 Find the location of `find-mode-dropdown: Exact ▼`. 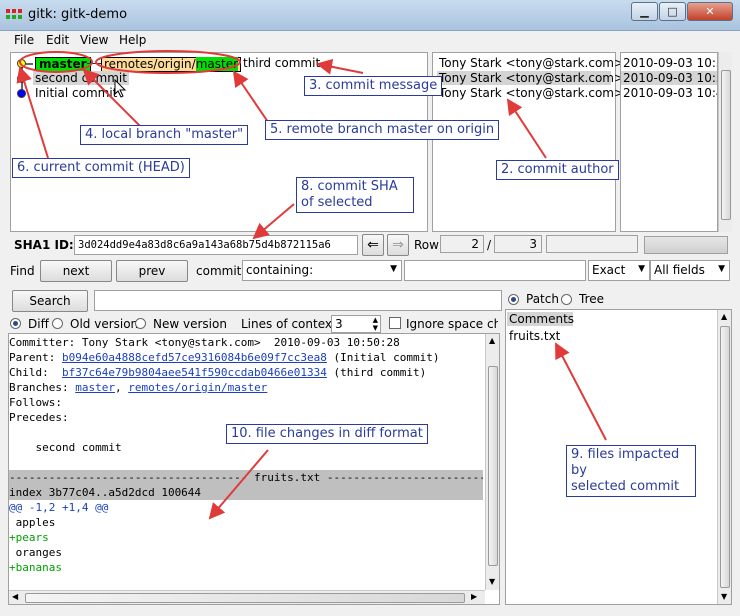

find-mode-dropdown: Exact ▼ is located at coordinates (619, 270).